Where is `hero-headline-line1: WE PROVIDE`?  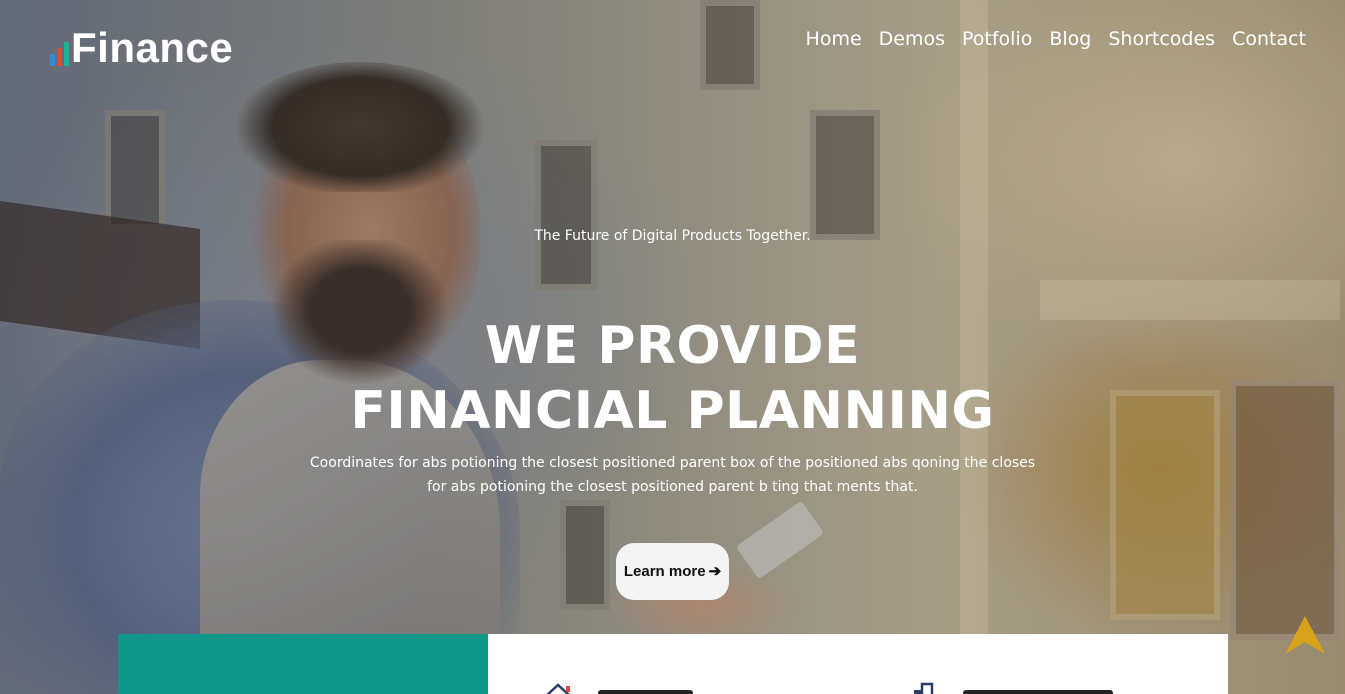
hero-headline-line1: WE PROVIDE is located at coordinates (672, 346).